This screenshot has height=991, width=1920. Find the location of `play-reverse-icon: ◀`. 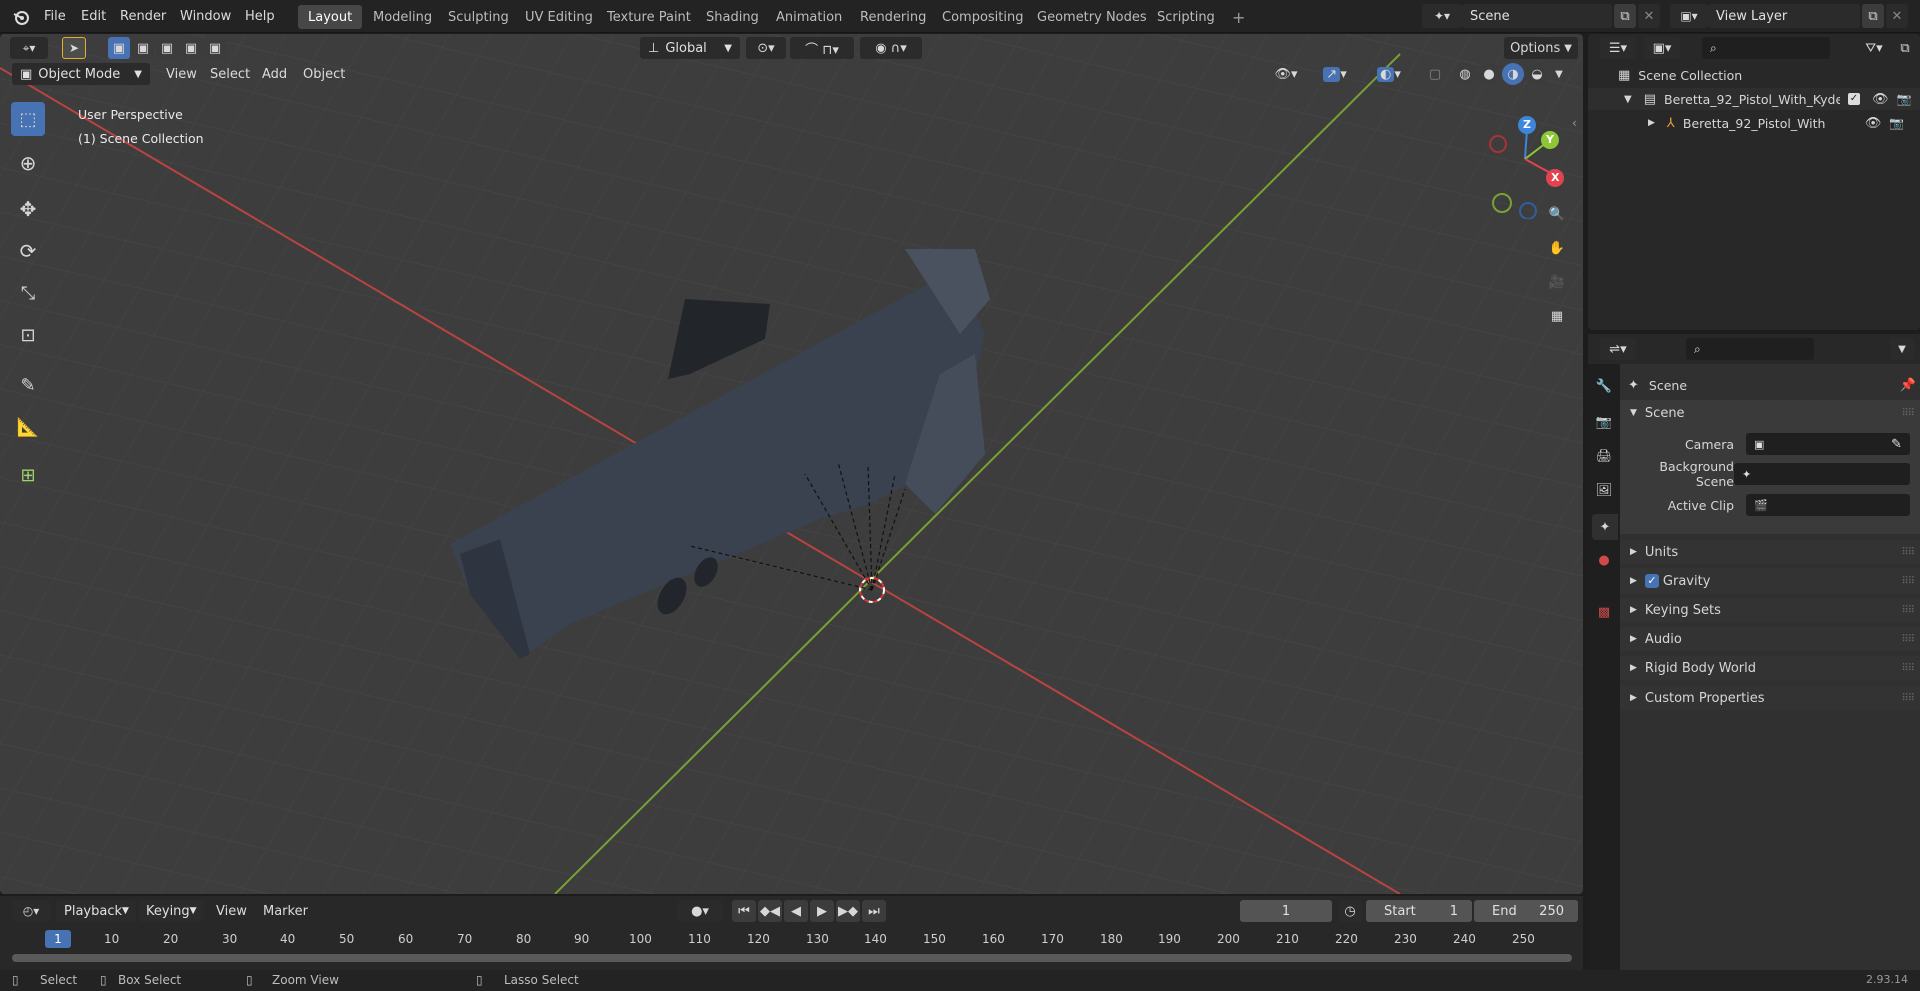

play-reverse-icon: ◀ is located at coordinates (796, 911).